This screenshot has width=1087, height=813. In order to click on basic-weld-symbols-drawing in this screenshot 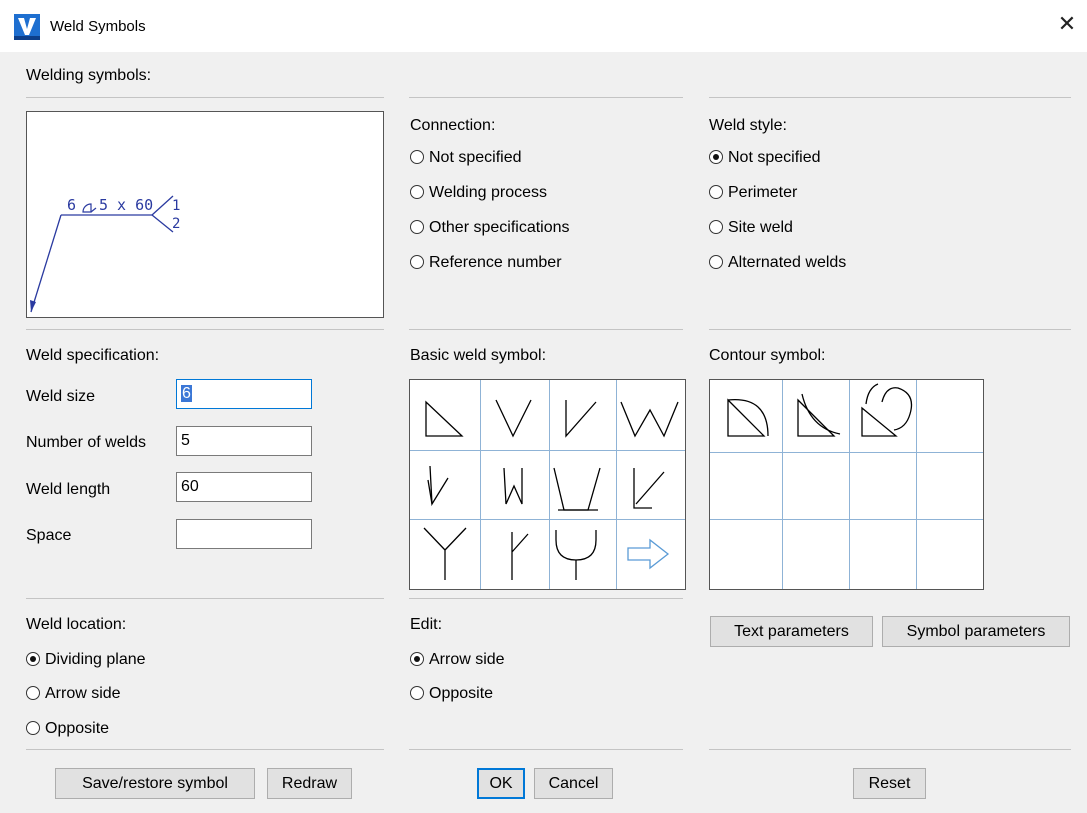, I will do `click(551, 489)`.